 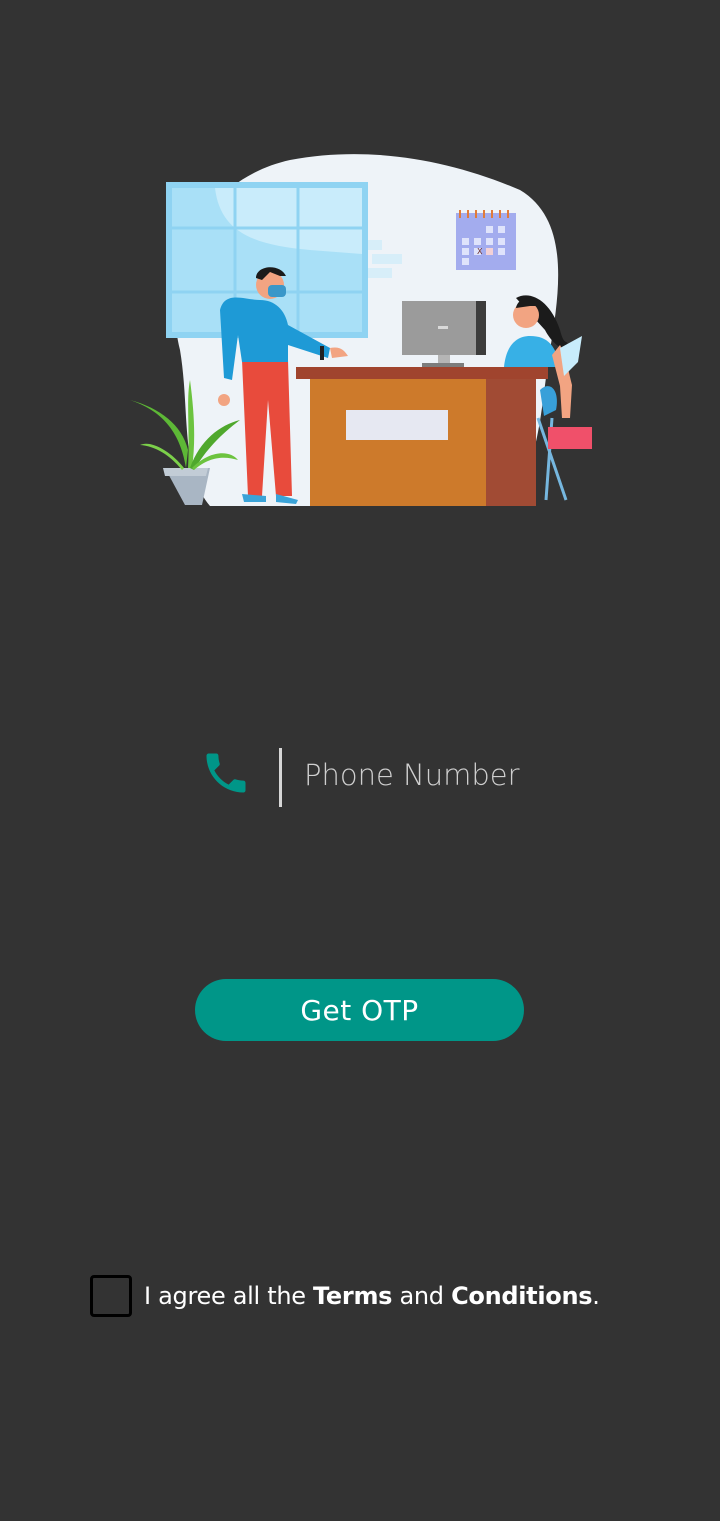 I want to click on phone-number-field-row, so click(x=370, y=777).